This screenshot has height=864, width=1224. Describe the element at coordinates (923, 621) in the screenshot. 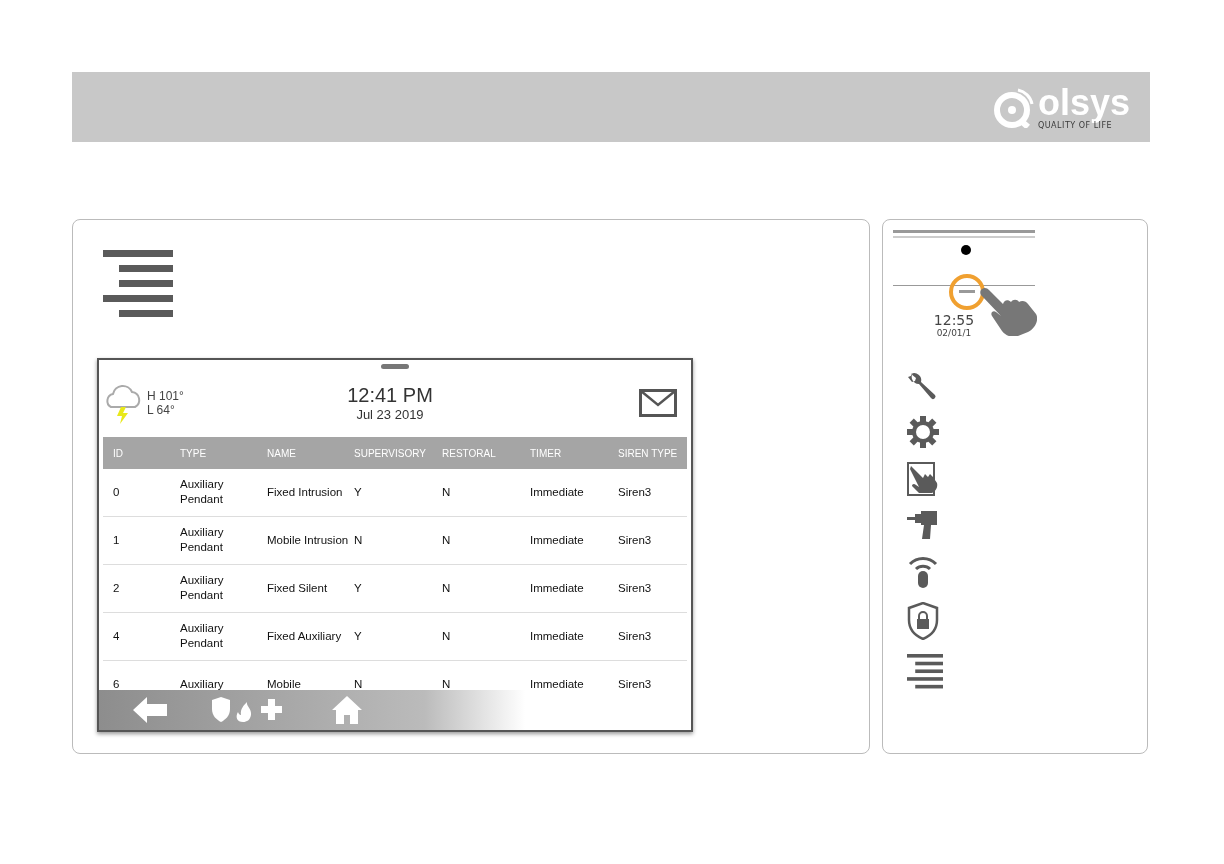

I see `shield-lock-icon` at that location.